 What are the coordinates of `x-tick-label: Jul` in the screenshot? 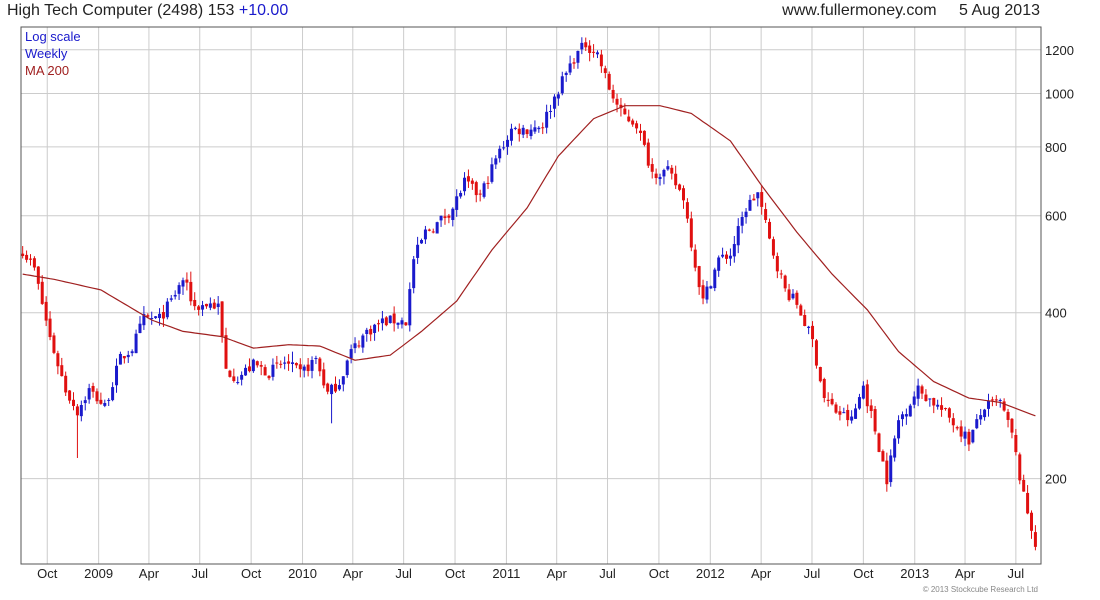 It's located at (812, 573).